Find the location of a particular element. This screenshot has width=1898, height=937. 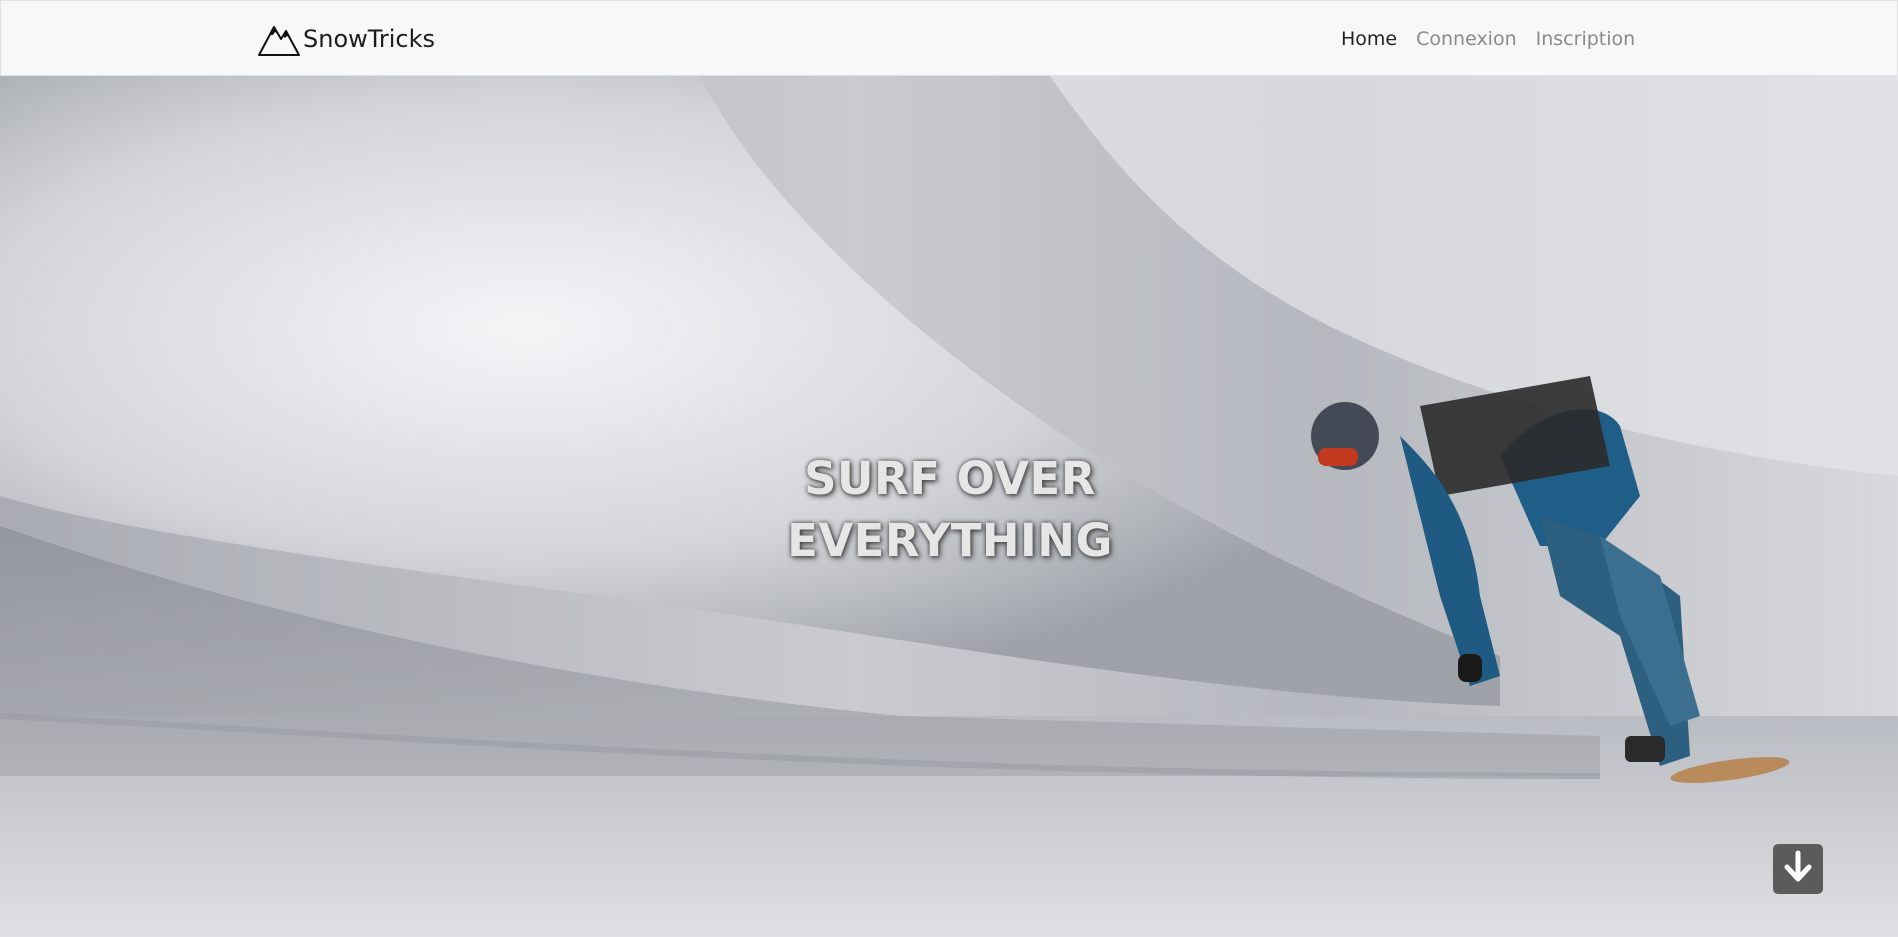

hero-headline-line-1: SURF OVER is located at coordinates (950, 478).